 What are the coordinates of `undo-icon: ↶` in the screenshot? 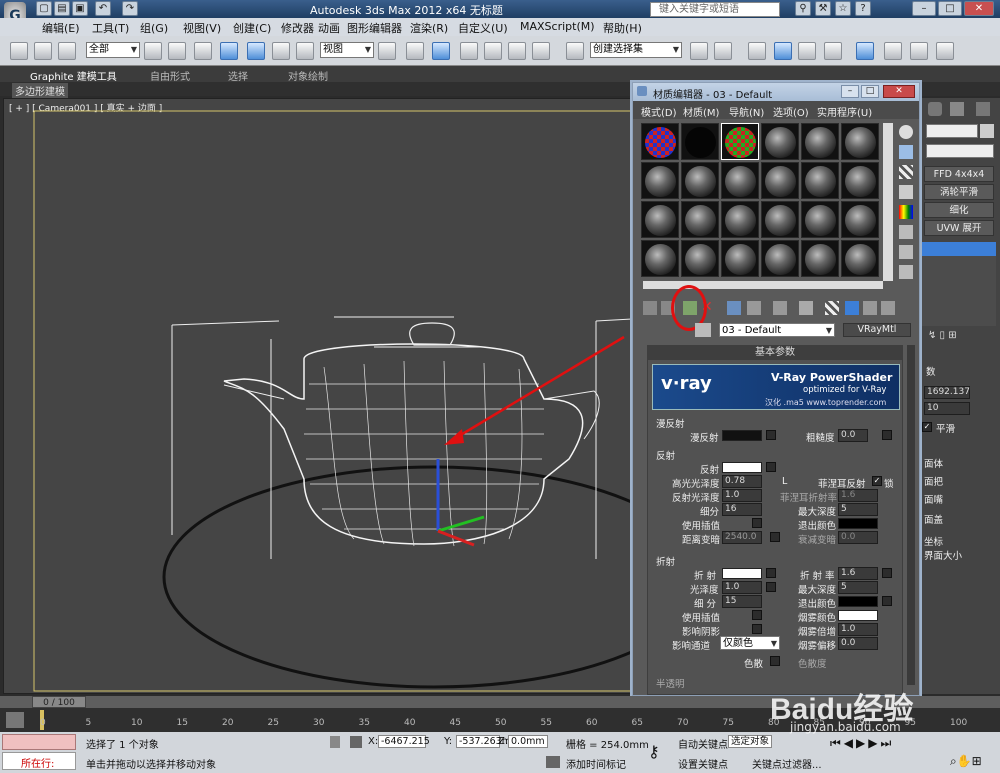 It's located at (103, 8).